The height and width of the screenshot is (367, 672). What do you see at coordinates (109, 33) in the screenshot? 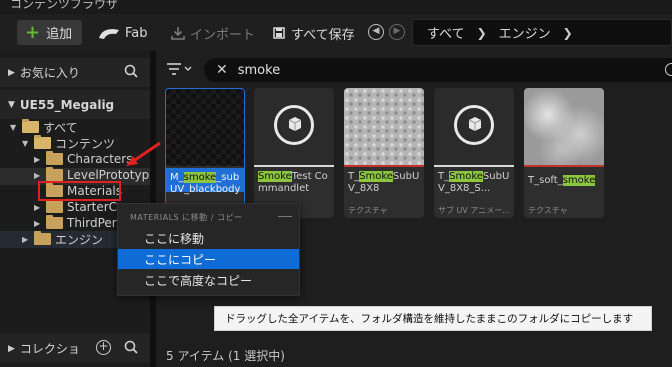
I see `fab-icon` at bounding box center [109, 33].